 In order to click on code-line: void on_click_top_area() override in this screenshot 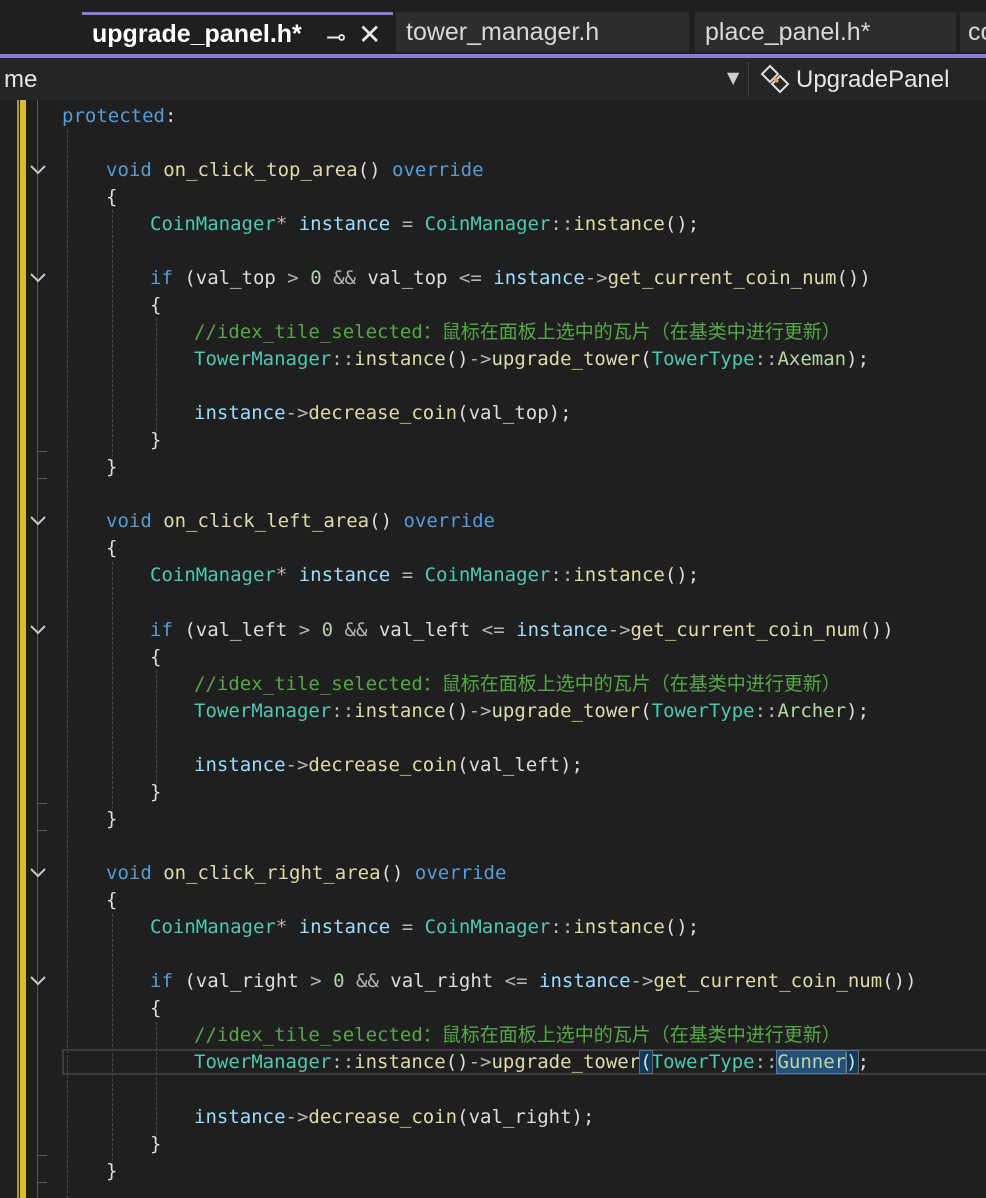, I will do `click(295, 170)`.